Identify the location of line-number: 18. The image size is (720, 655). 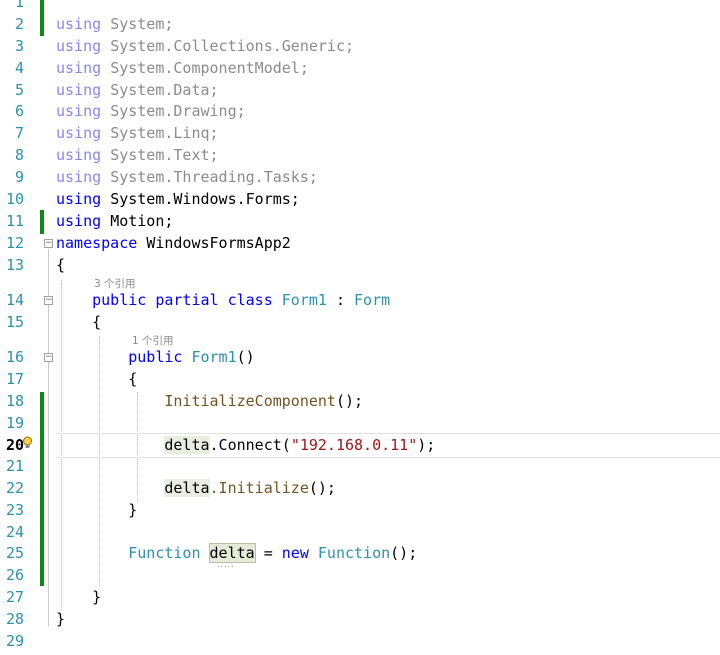
(14, 401).